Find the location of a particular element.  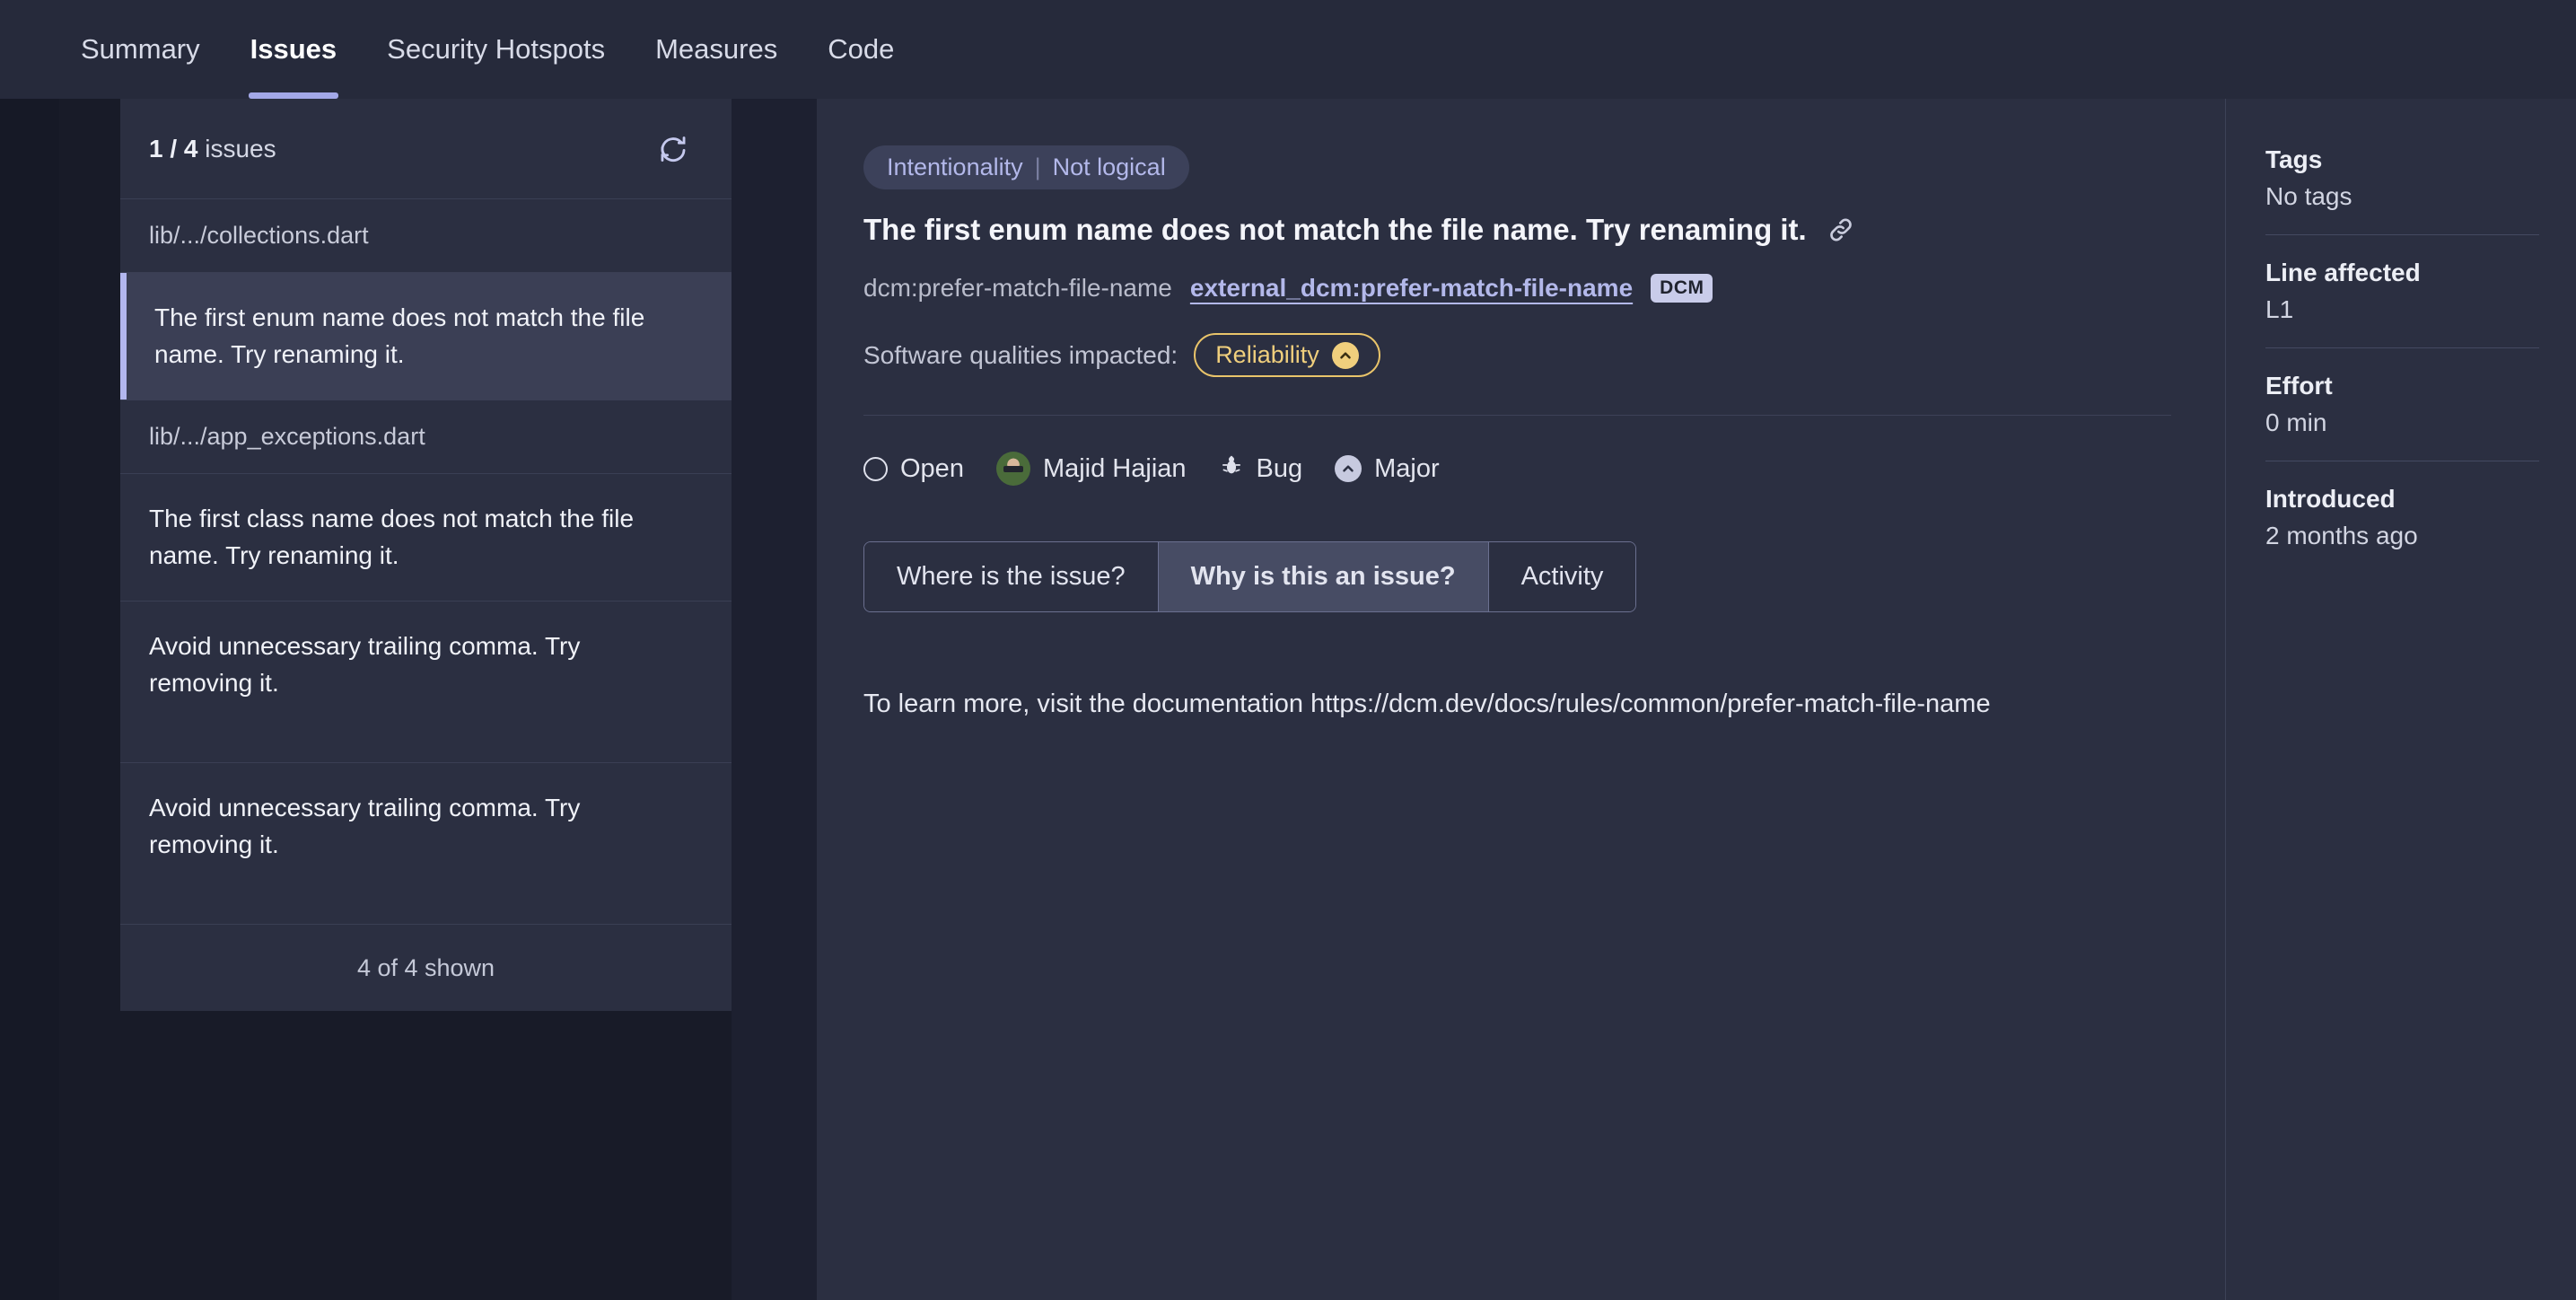

avatar is located at coordinates (1012, 469).